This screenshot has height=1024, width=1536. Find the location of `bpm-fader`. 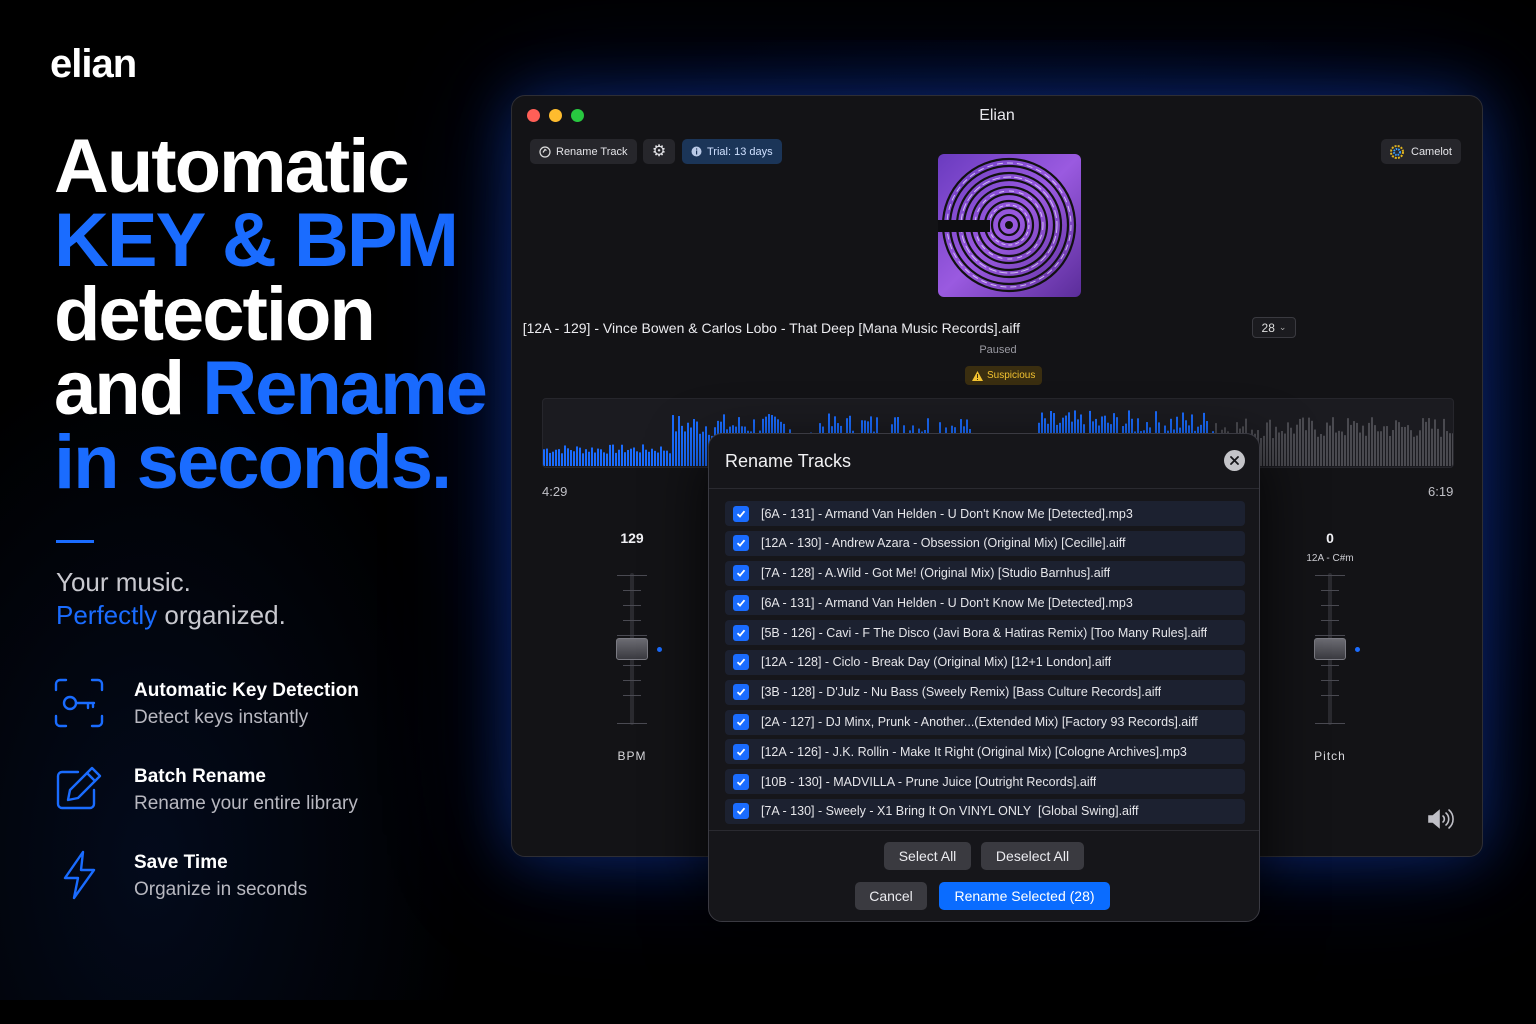

bpm-fader is located at coordinates (637, 649).